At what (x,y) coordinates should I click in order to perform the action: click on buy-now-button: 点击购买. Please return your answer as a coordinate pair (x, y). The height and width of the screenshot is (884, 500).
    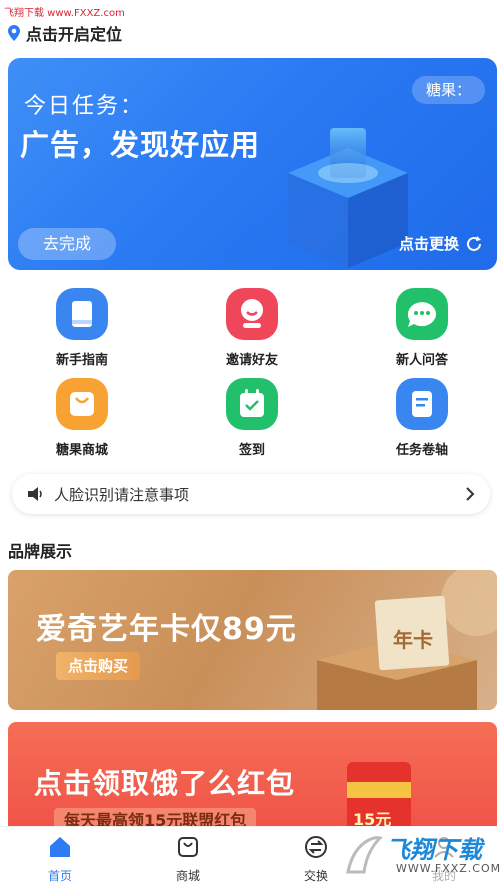
    Looking at the image, I should click on (98, 666).